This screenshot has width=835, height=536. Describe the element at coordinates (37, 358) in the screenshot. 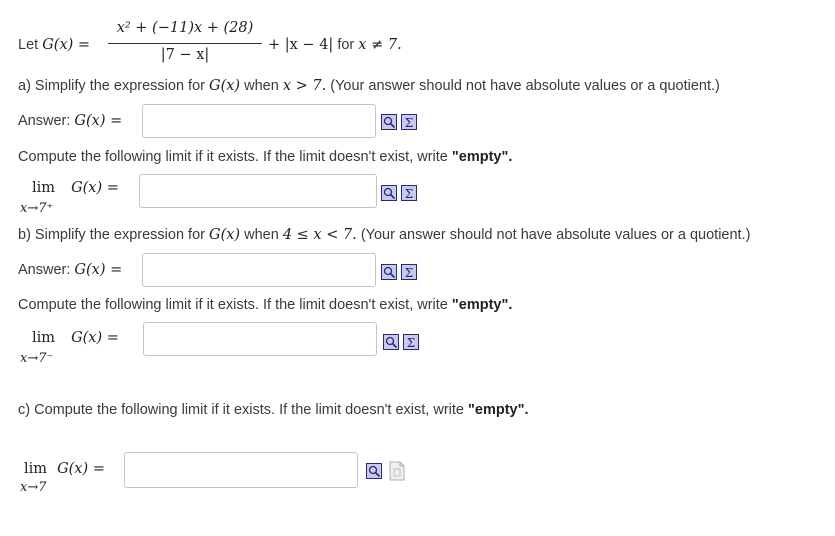

I see `limit-b-subscript: x→7⁻` at that location.